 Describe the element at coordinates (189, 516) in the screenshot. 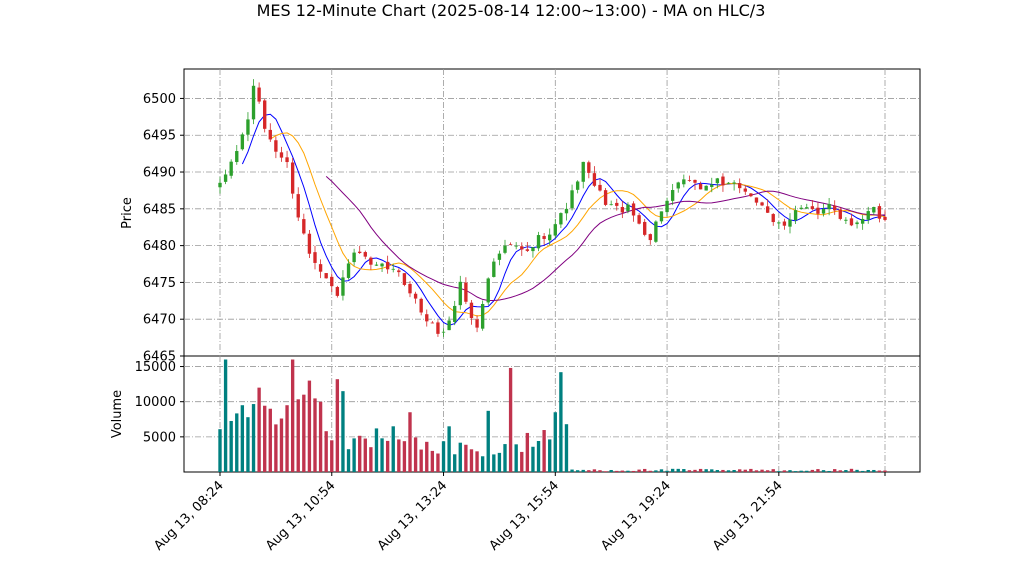

I see `x-tick-label: Aug 13, 08:24` at that location.